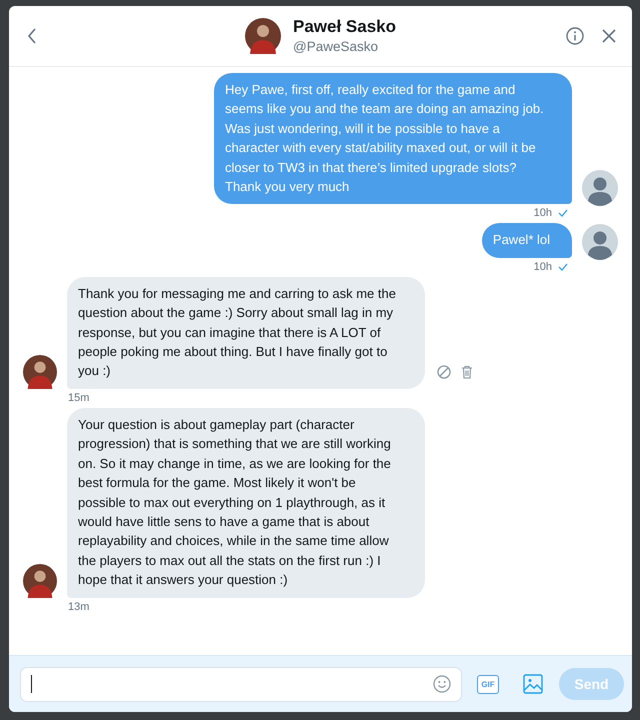 The width and height of the screenshot is (640, 720). I want to click on message-bubble: Hey Pawe, first off, really excited for the game and seems like you and the team are doing an amazing job. Was just wondering, will it be possible to have a character with every stat/ability maxed out, or will it be closer to TW3 in that there’s limited upgrade slots? Thank you very much, so click(393, 138).